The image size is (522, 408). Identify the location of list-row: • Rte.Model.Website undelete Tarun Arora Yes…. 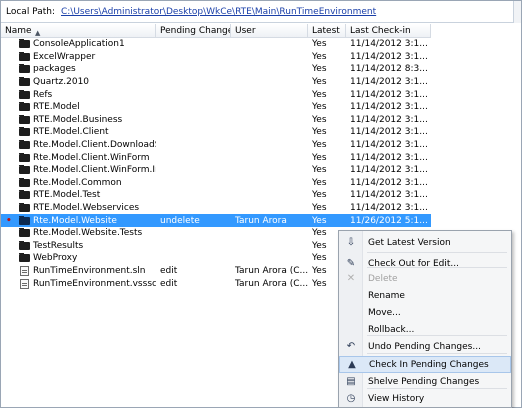
(216, 220).